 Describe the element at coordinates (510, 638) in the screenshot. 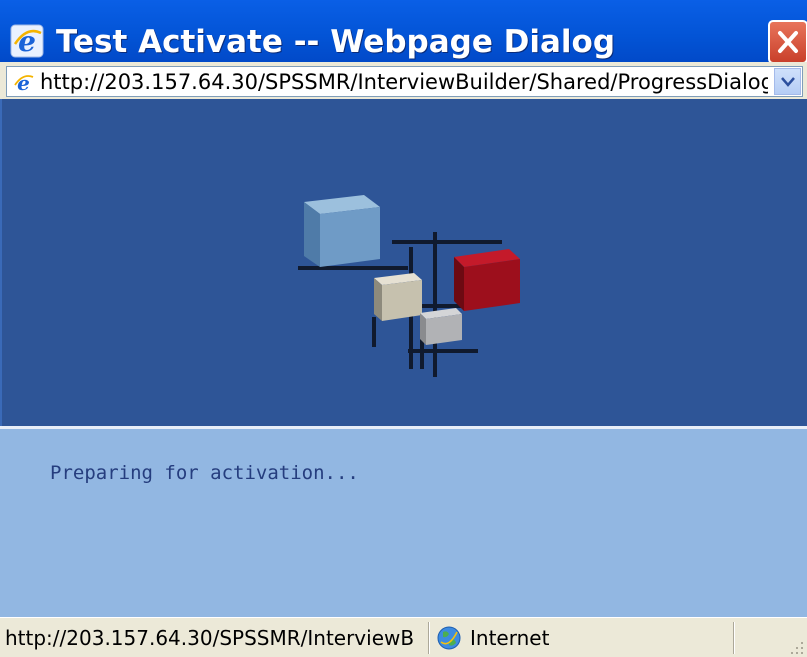

I see `security-zone-label: Internet` at that location.